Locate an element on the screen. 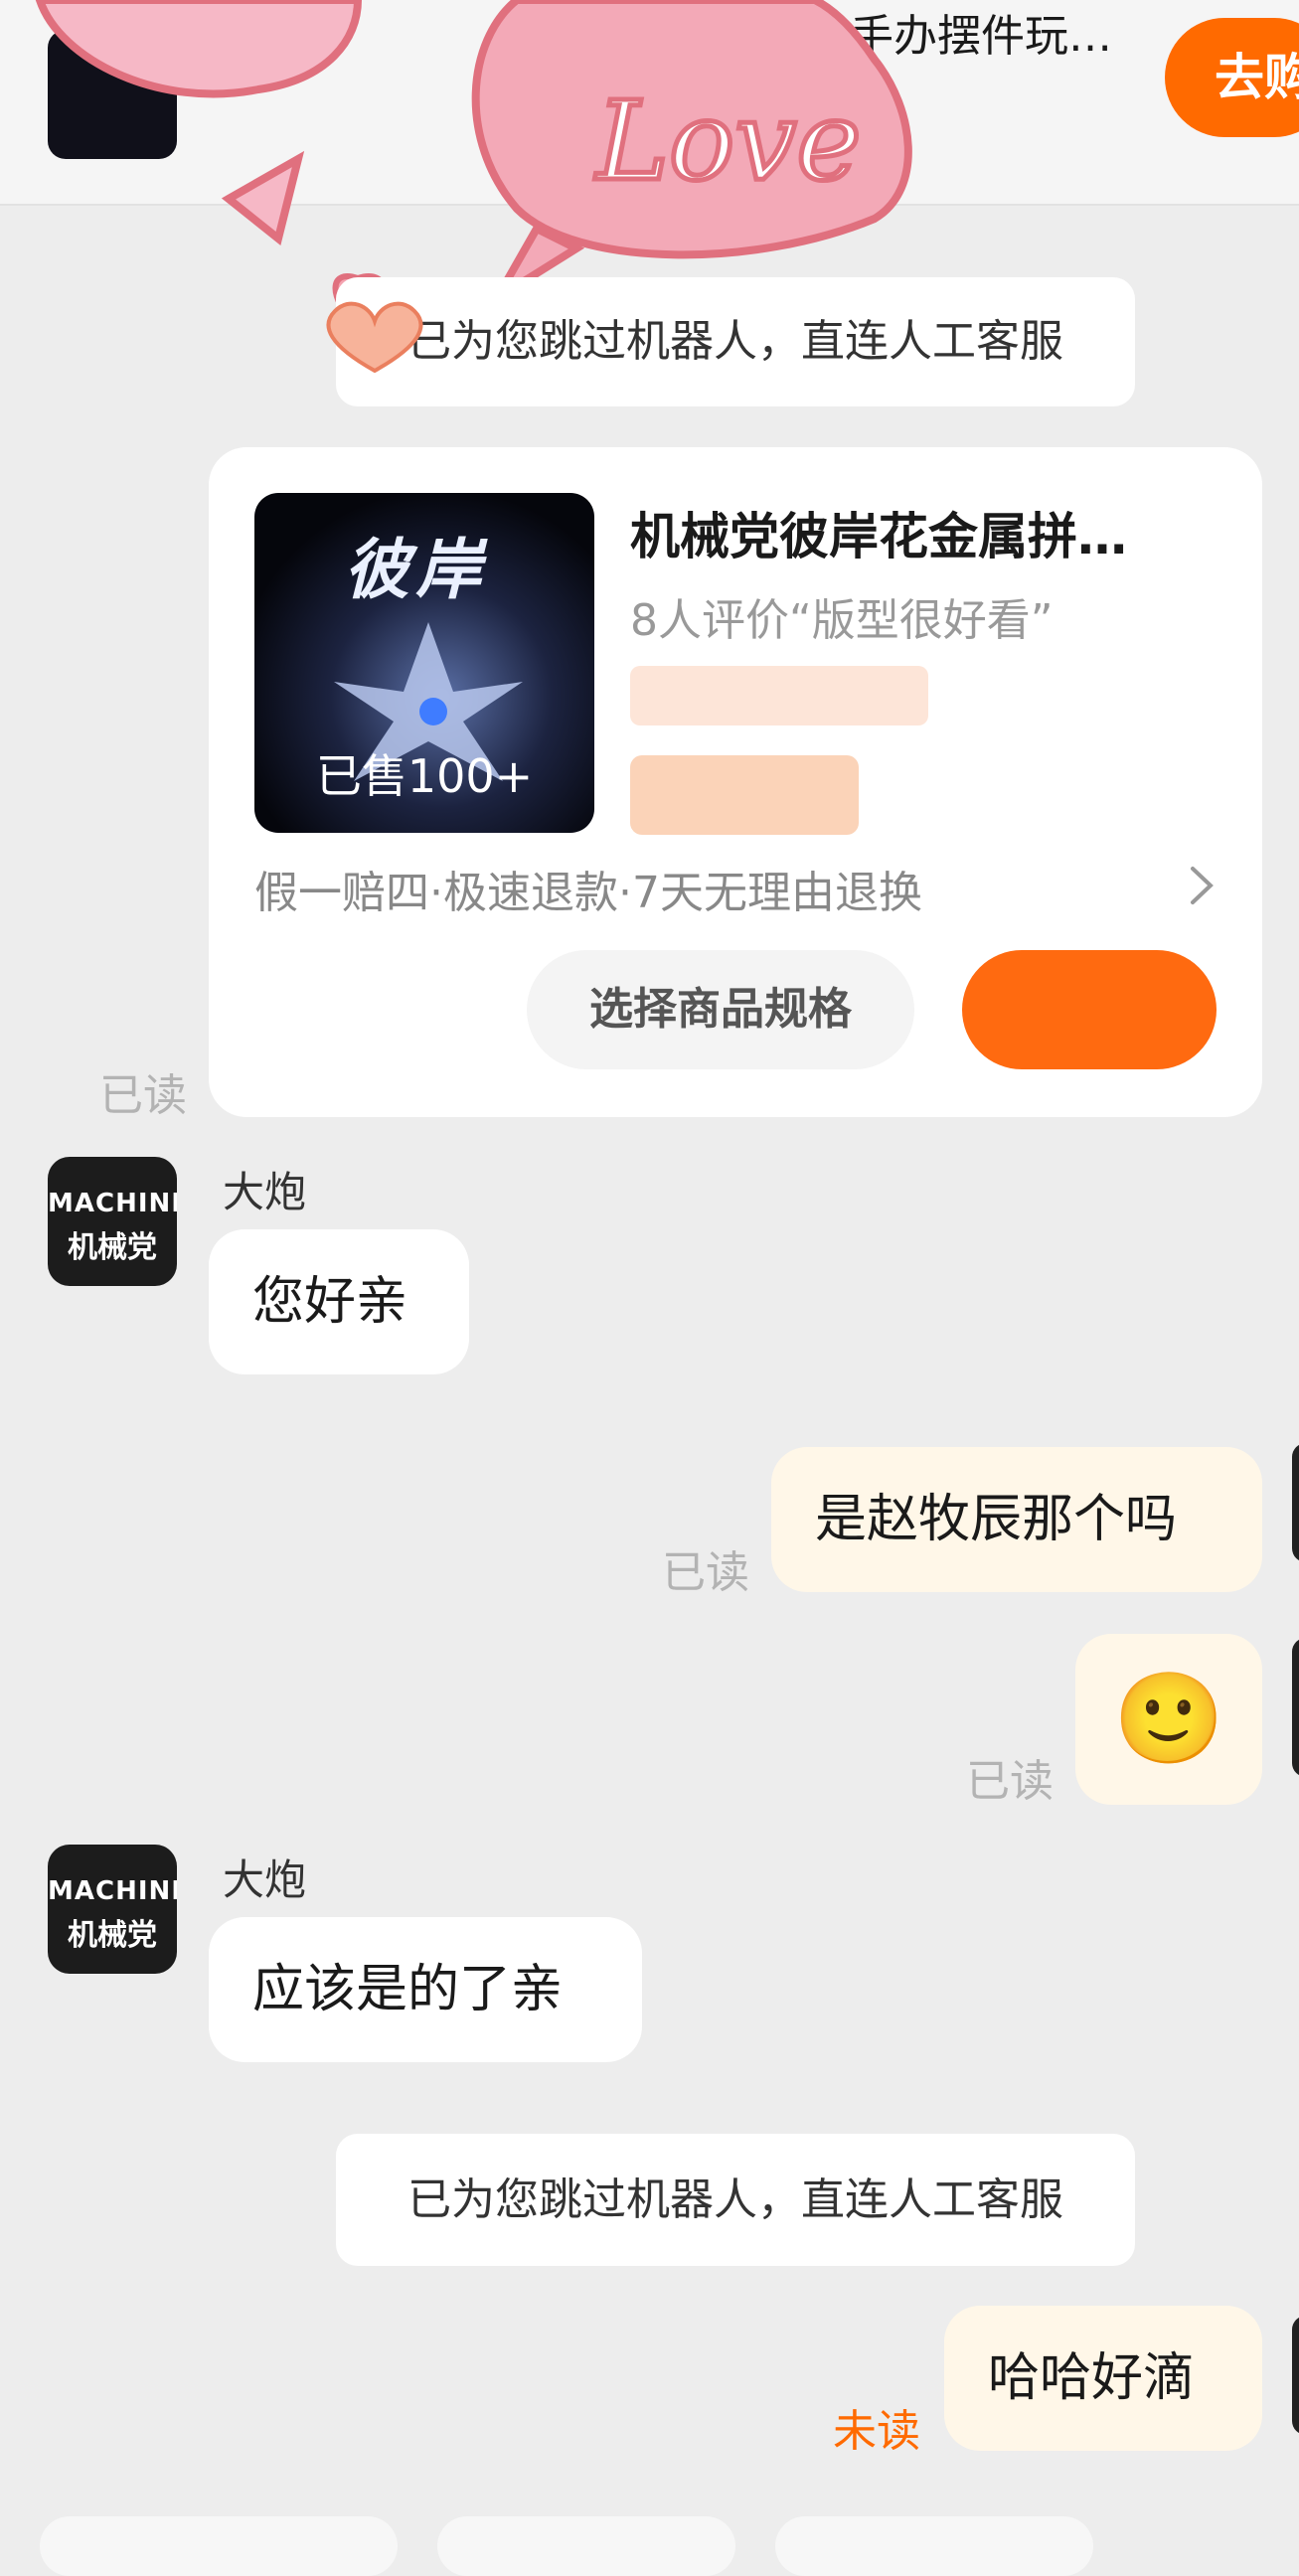 The image size is (1299, 2576). outgoing-emoji-bubble: 🙂 is located at coordinates (1169, 1719).